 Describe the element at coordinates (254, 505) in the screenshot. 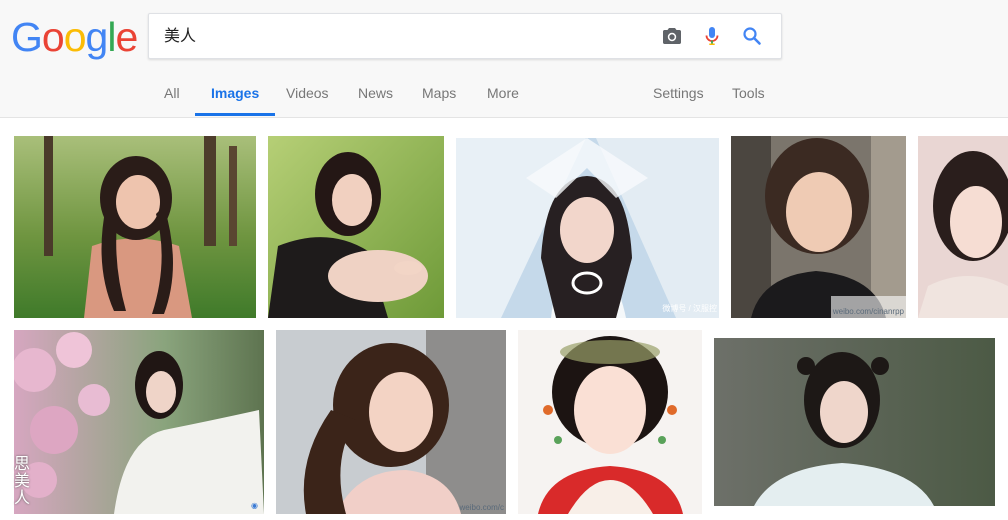

I see `image-watermark: ◉` at that location.